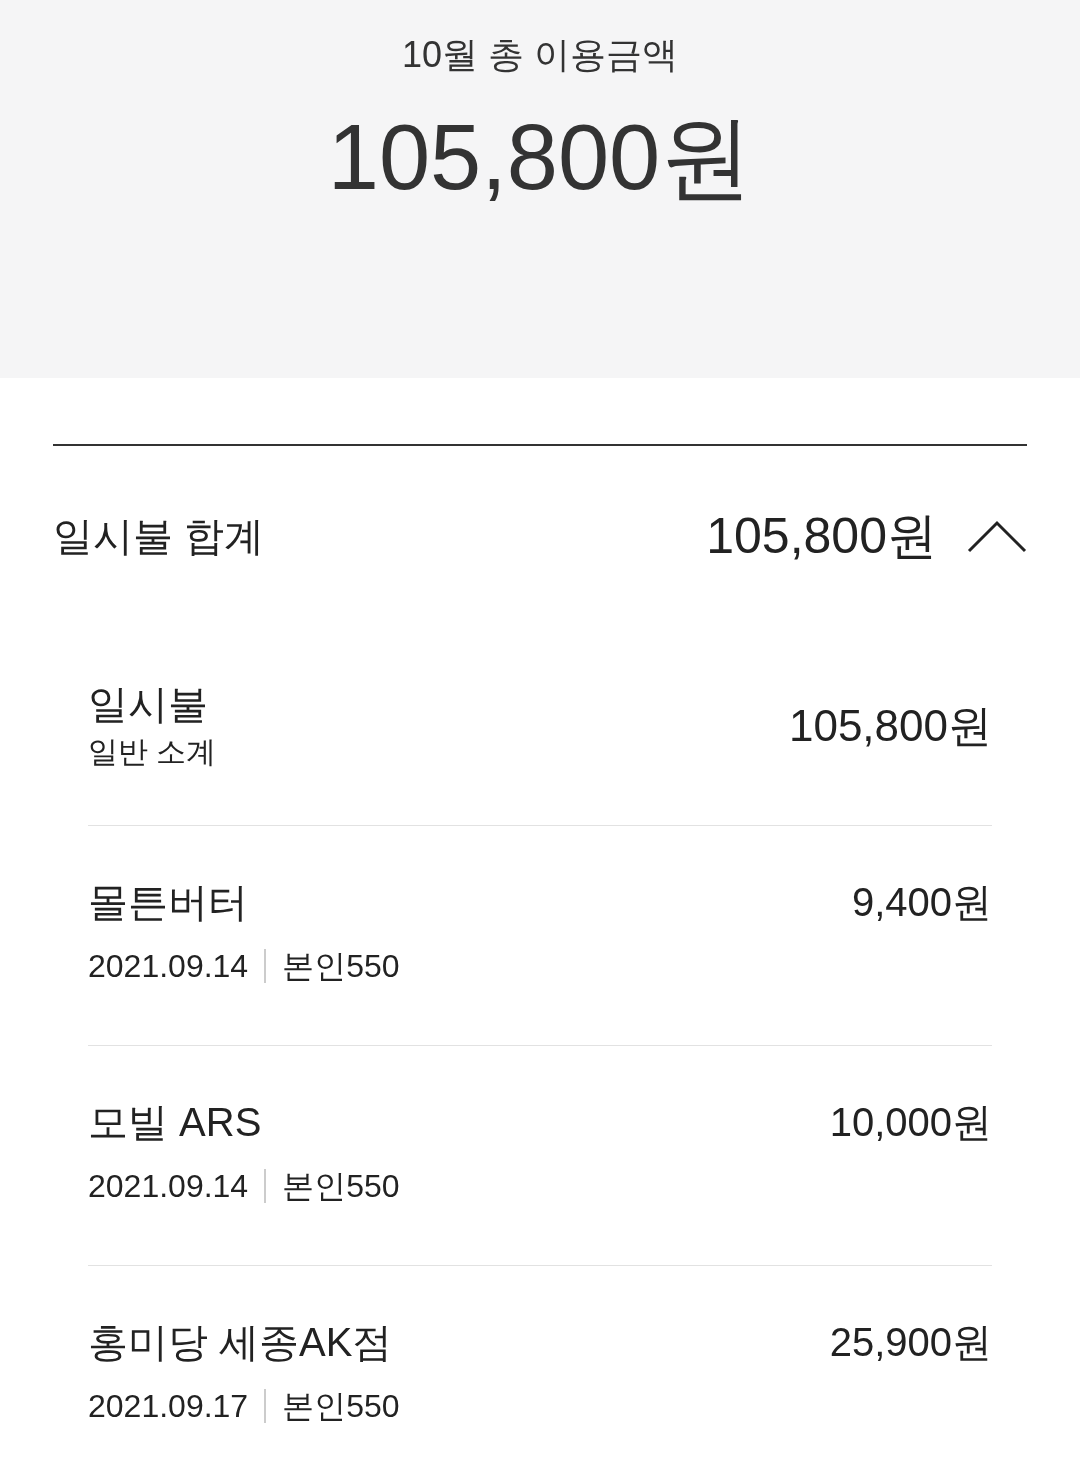 The width and height of the screenshot is (1080, 1482). I want to click on subtotal-subtitle: 일반 소계, so click(152, 751).